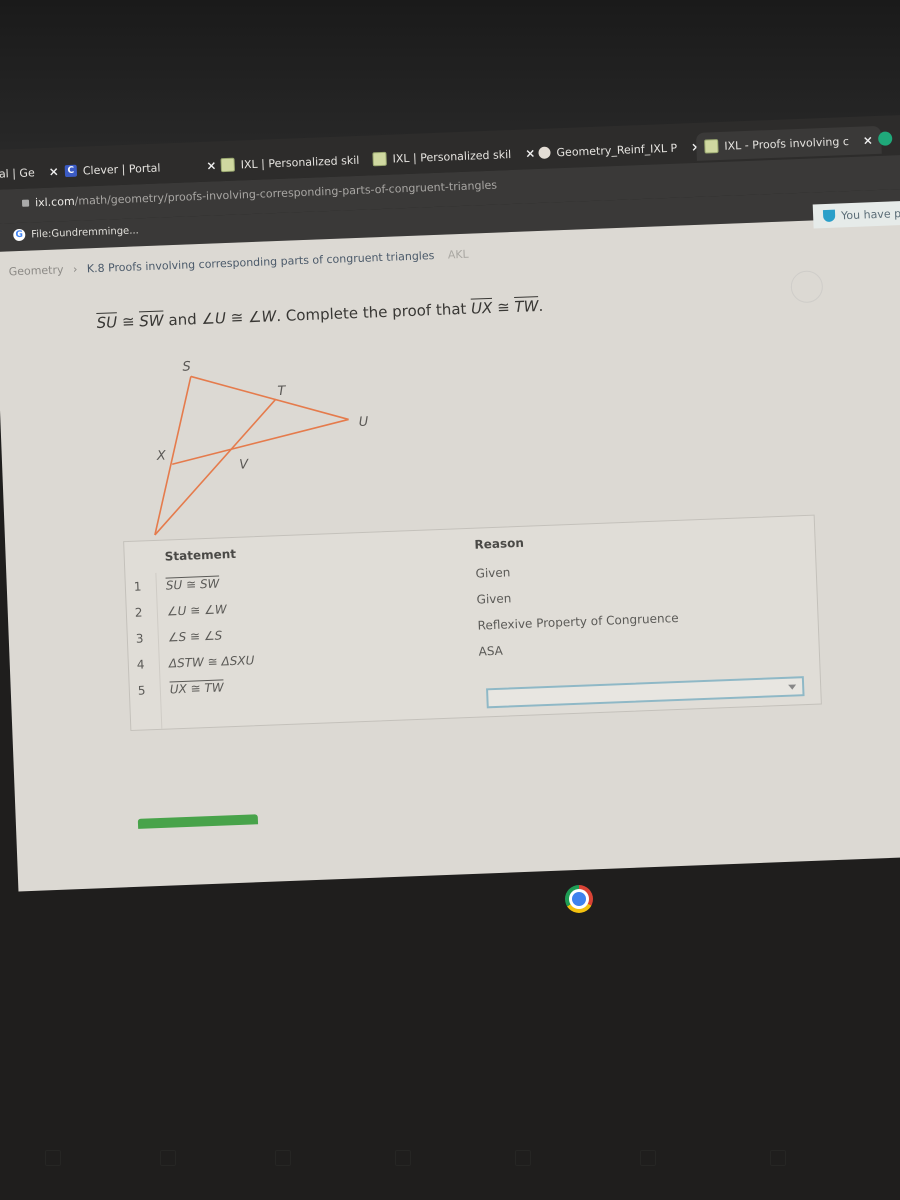 This screenshot has width=900, height=1200. I want to click on tab-clever: C Clever | Portal ×, so click(140, 168).